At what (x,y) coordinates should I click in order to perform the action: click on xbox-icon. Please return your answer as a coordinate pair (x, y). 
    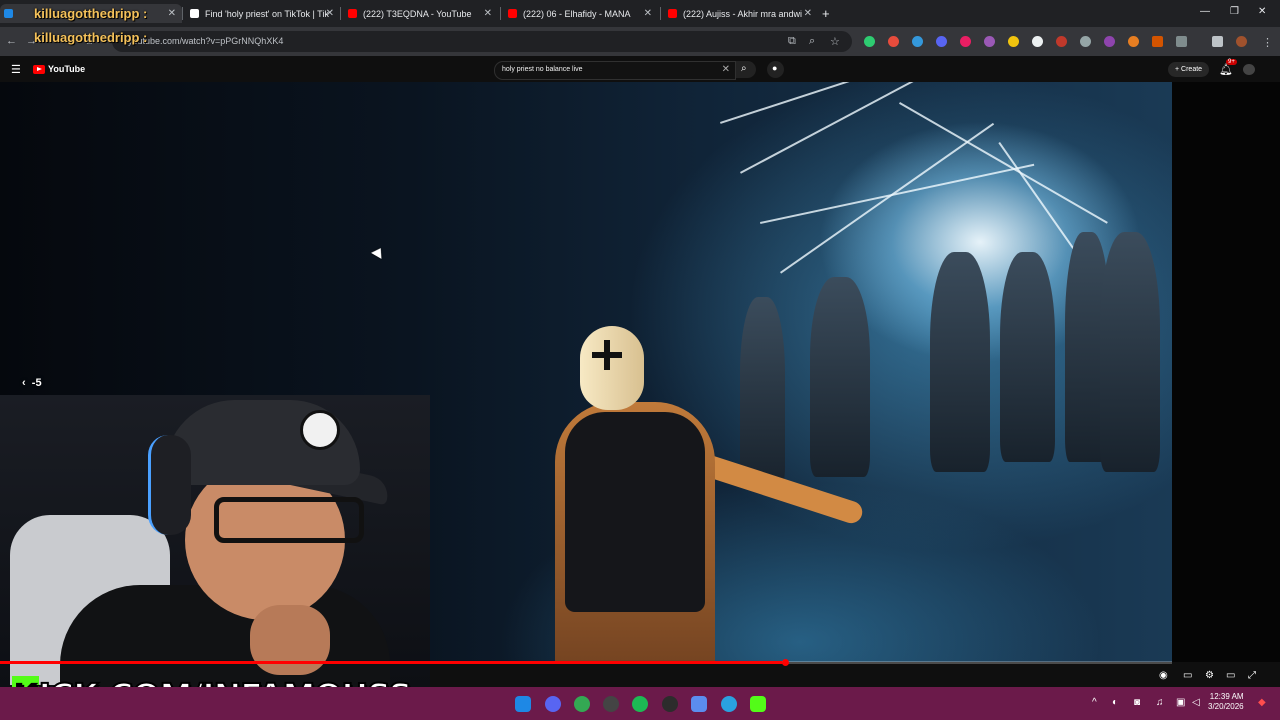
    Looking at the image, I should click on (670, 704).